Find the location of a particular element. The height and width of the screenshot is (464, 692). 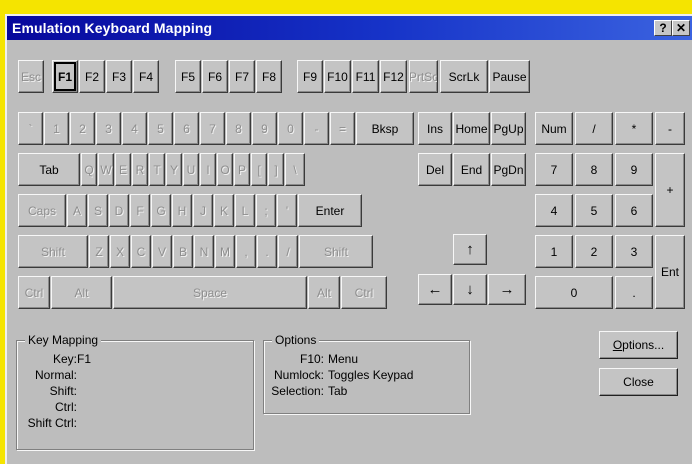

key-tab: Tab is located at coordinates (49, 169).